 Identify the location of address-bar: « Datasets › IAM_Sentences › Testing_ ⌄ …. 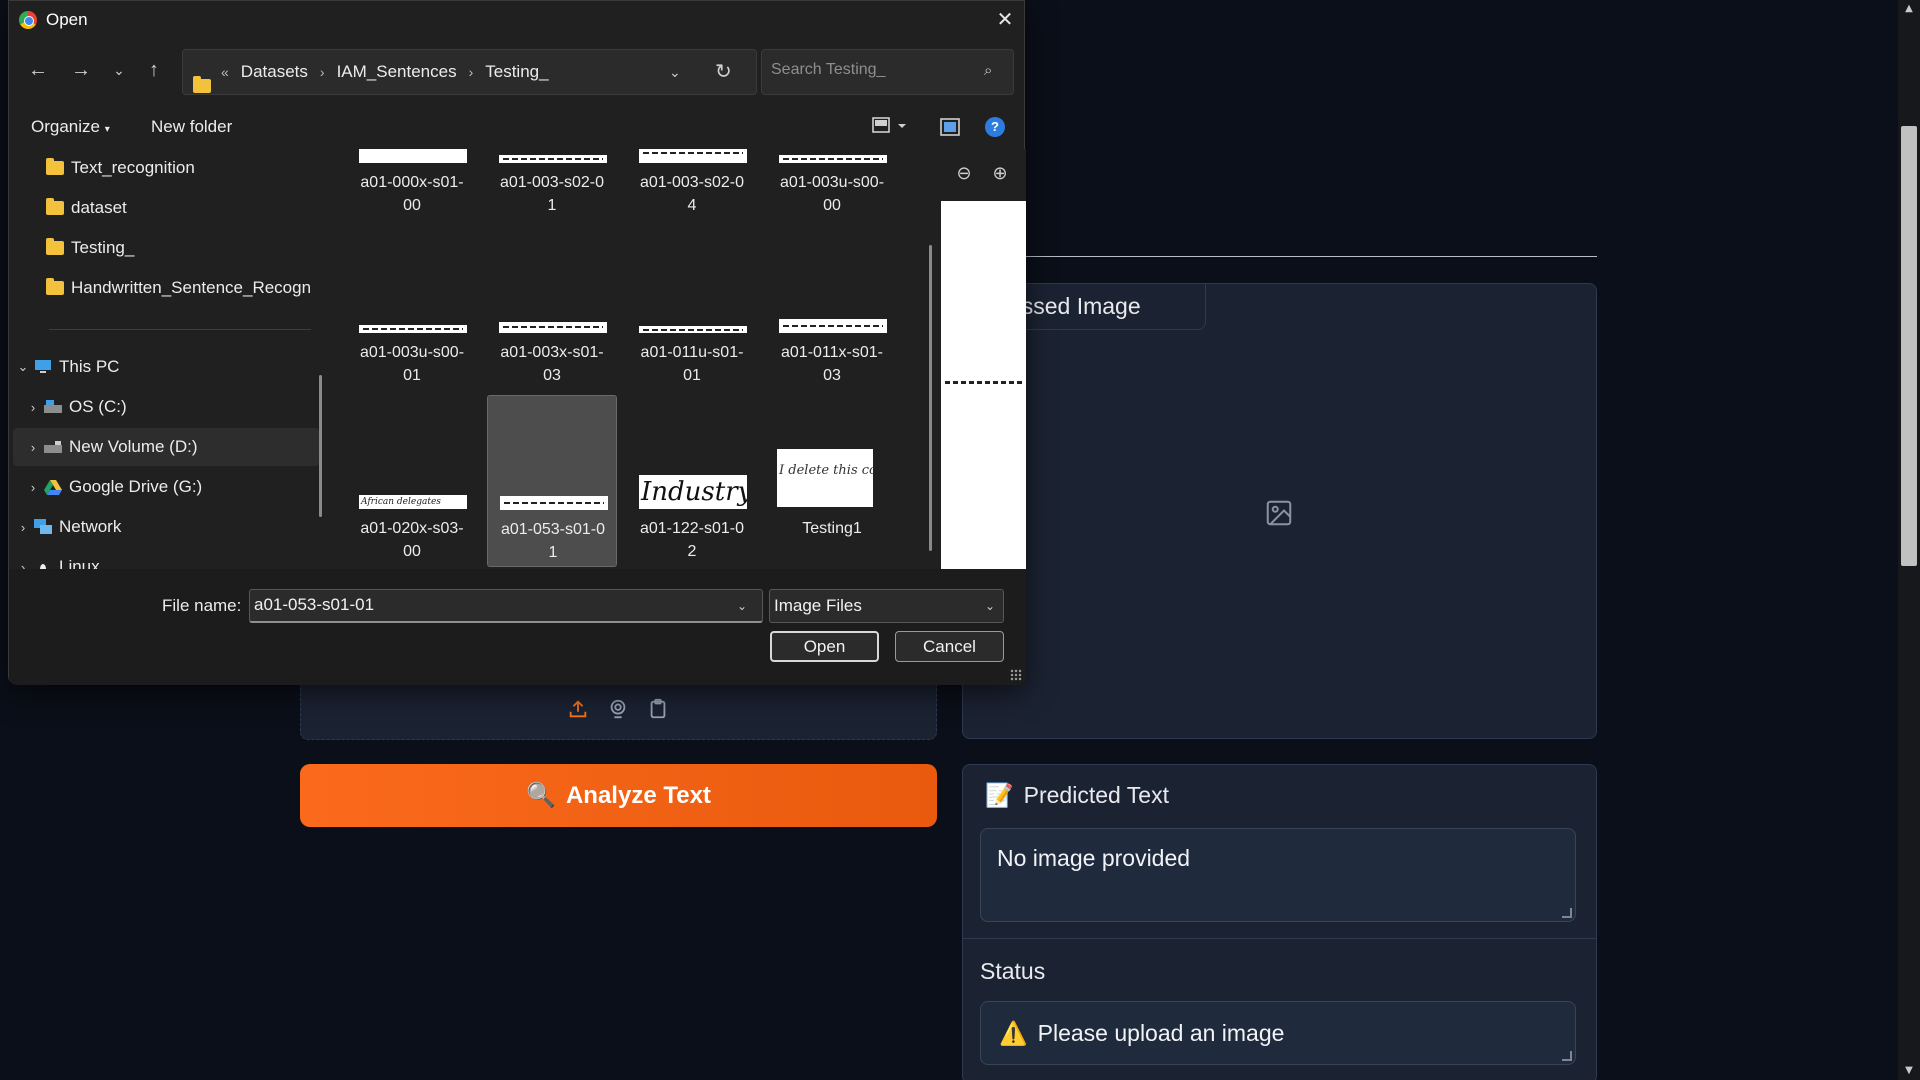
(469, 72).